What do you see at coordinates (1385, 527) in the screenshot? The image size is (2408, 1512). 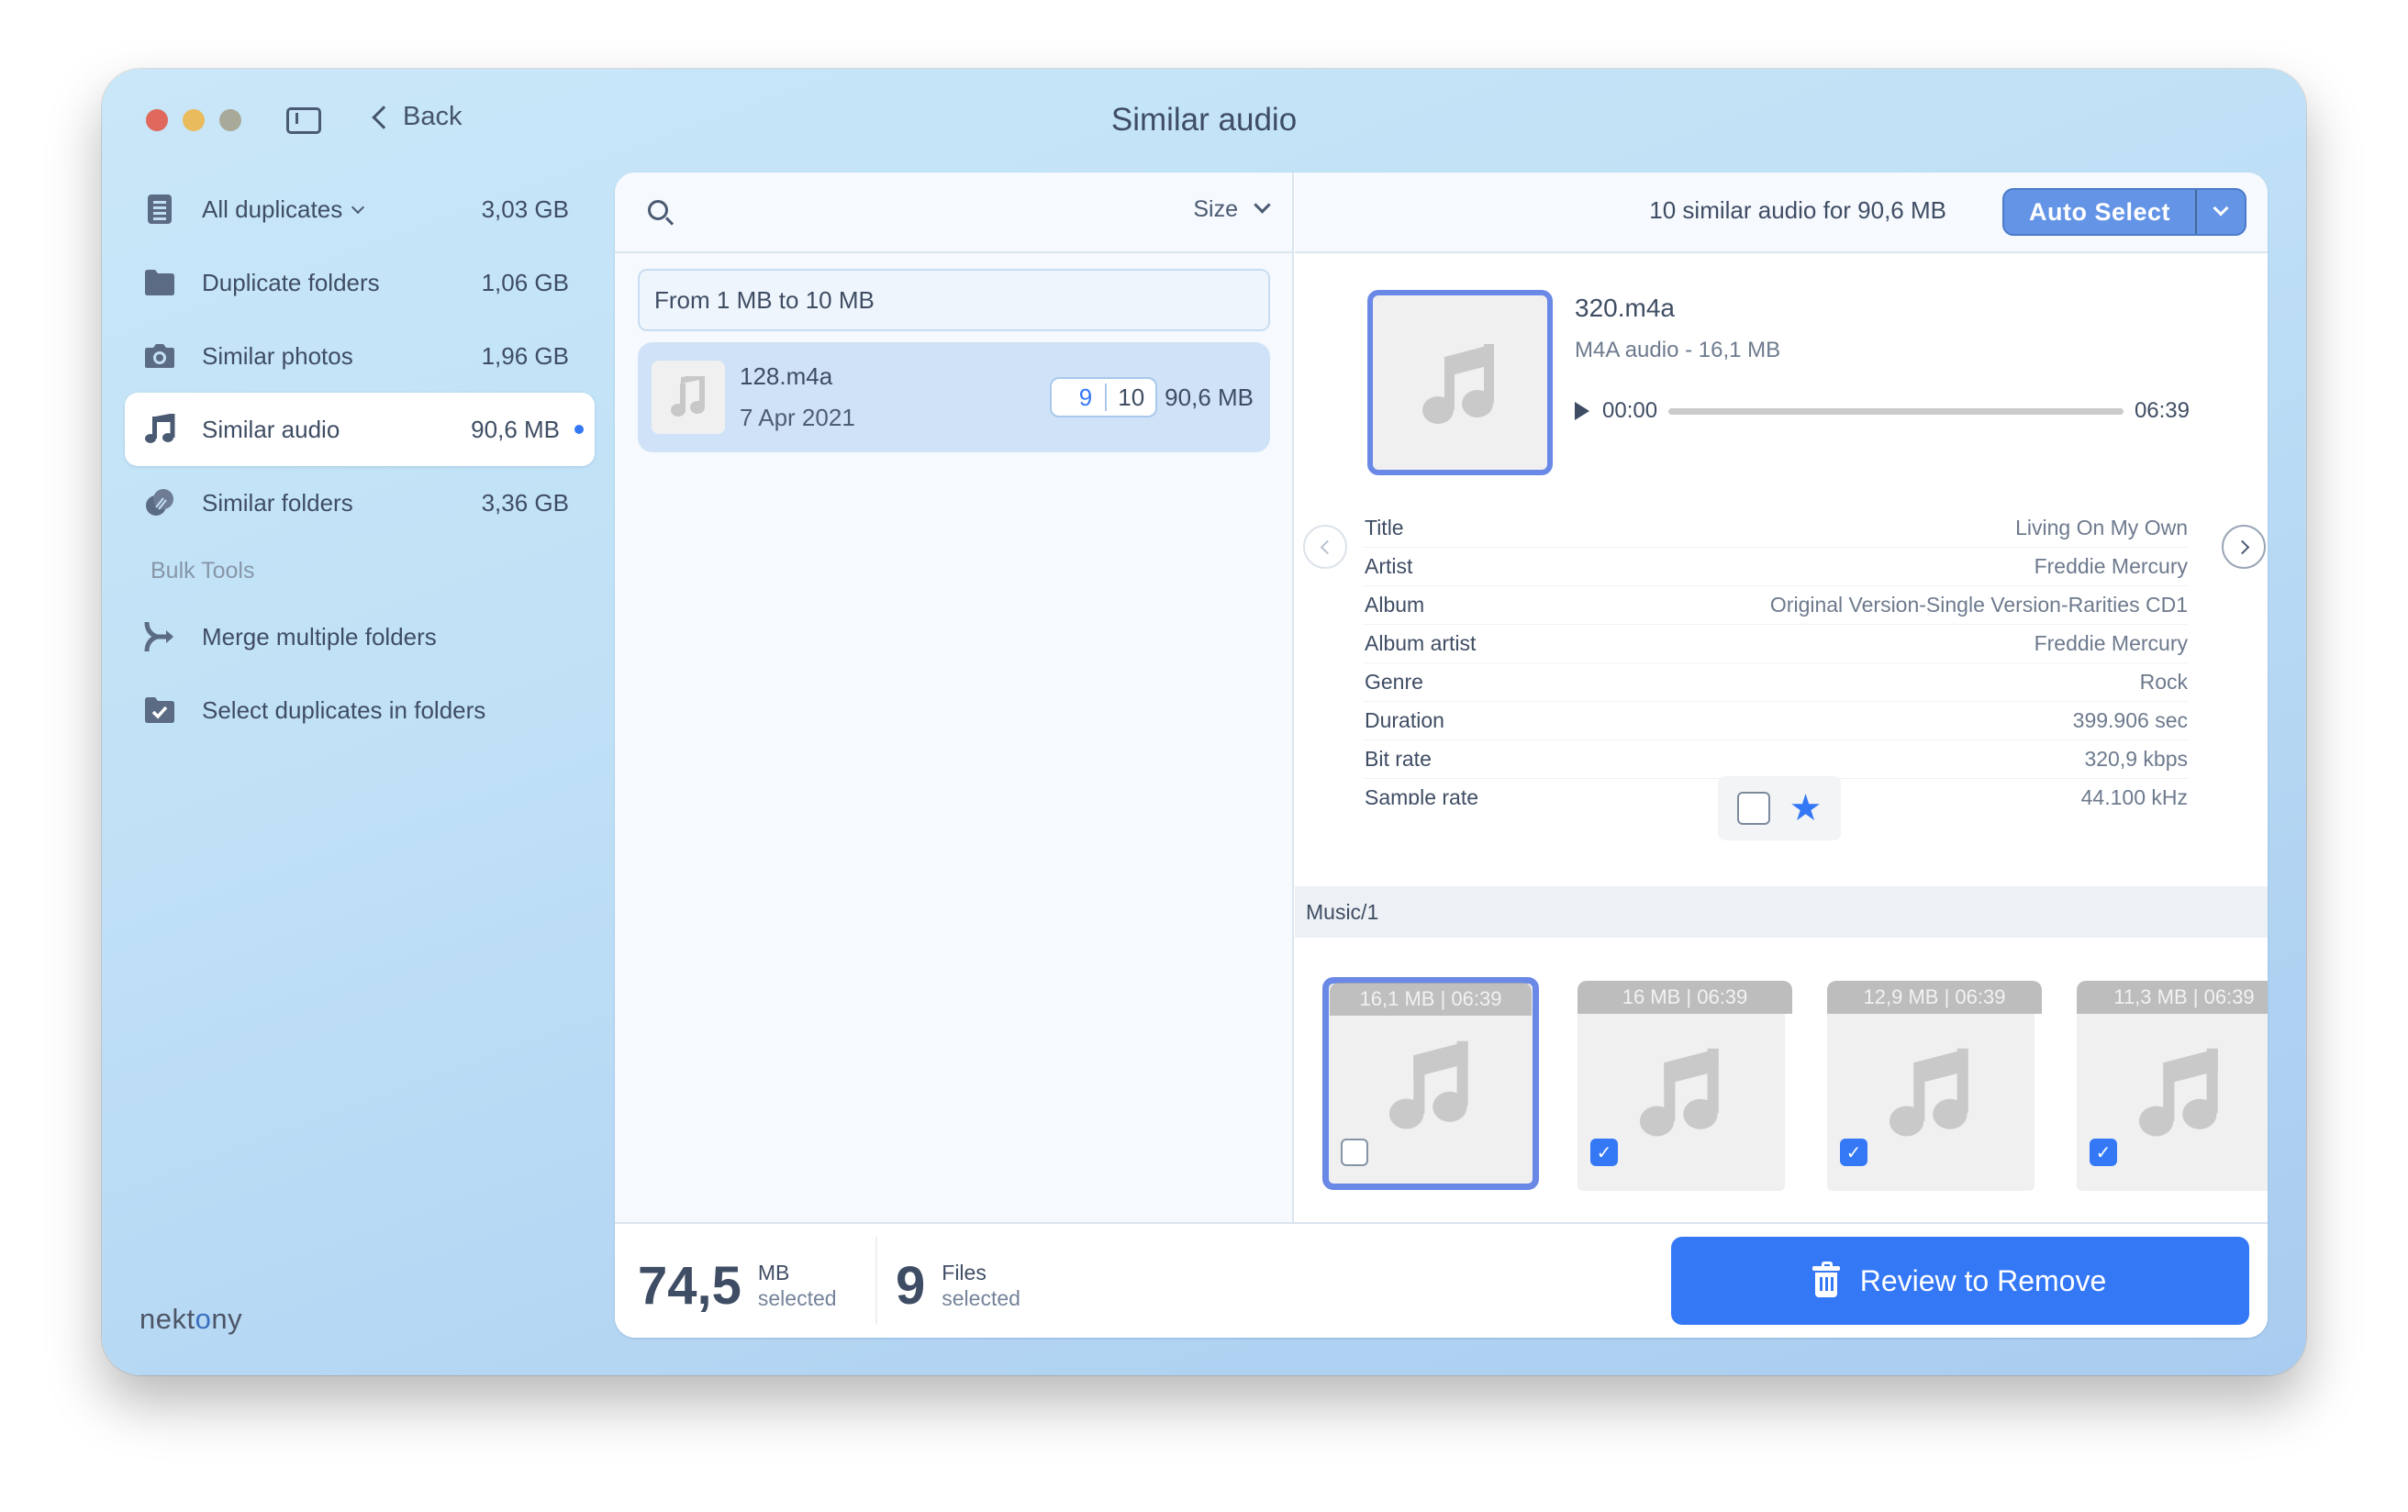 I see `metadata-key: Title` at bounding box center [1385, 527].